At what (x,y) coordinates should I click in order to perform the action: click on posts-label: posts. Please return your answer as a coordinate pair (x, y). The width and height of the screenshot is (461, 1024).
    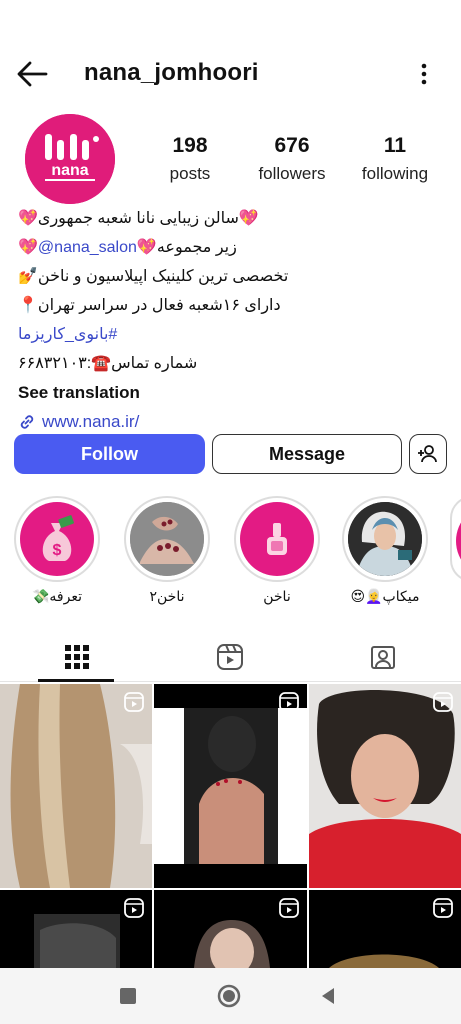
    Looking at the image, I should click on (190, 173).